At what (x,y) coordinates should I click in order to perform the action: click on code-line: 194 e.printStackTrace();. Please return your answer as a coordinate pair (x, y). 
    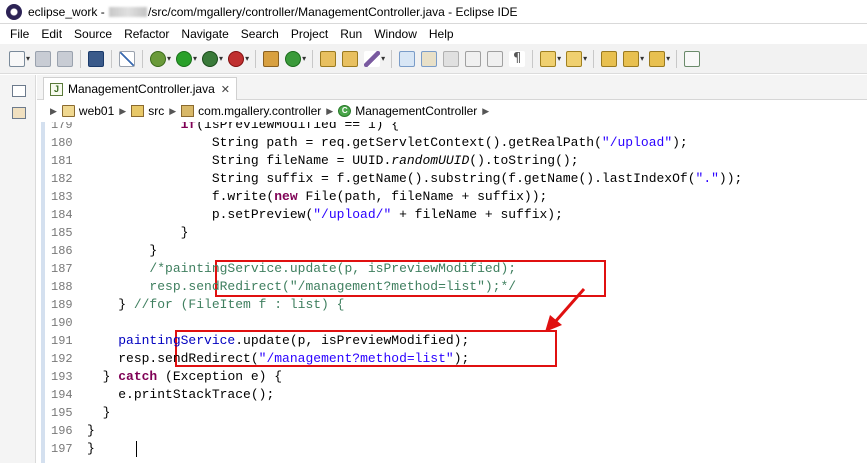
    Looking at the image, I should click on (452, 395).